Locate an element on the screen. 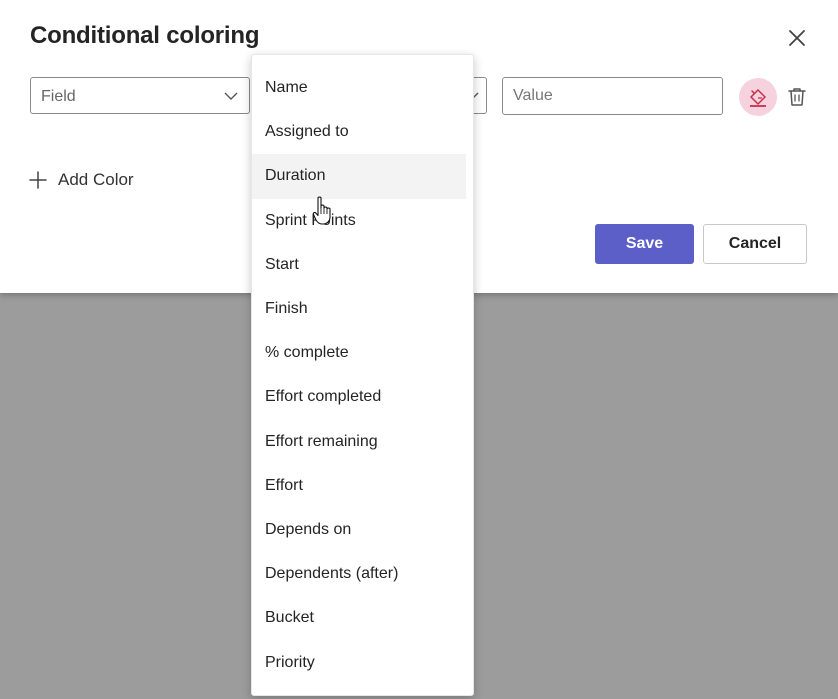 Image resolution: width=838 pixels, height=699 pixels. color-picker-button is located at coordinates (758, 97).